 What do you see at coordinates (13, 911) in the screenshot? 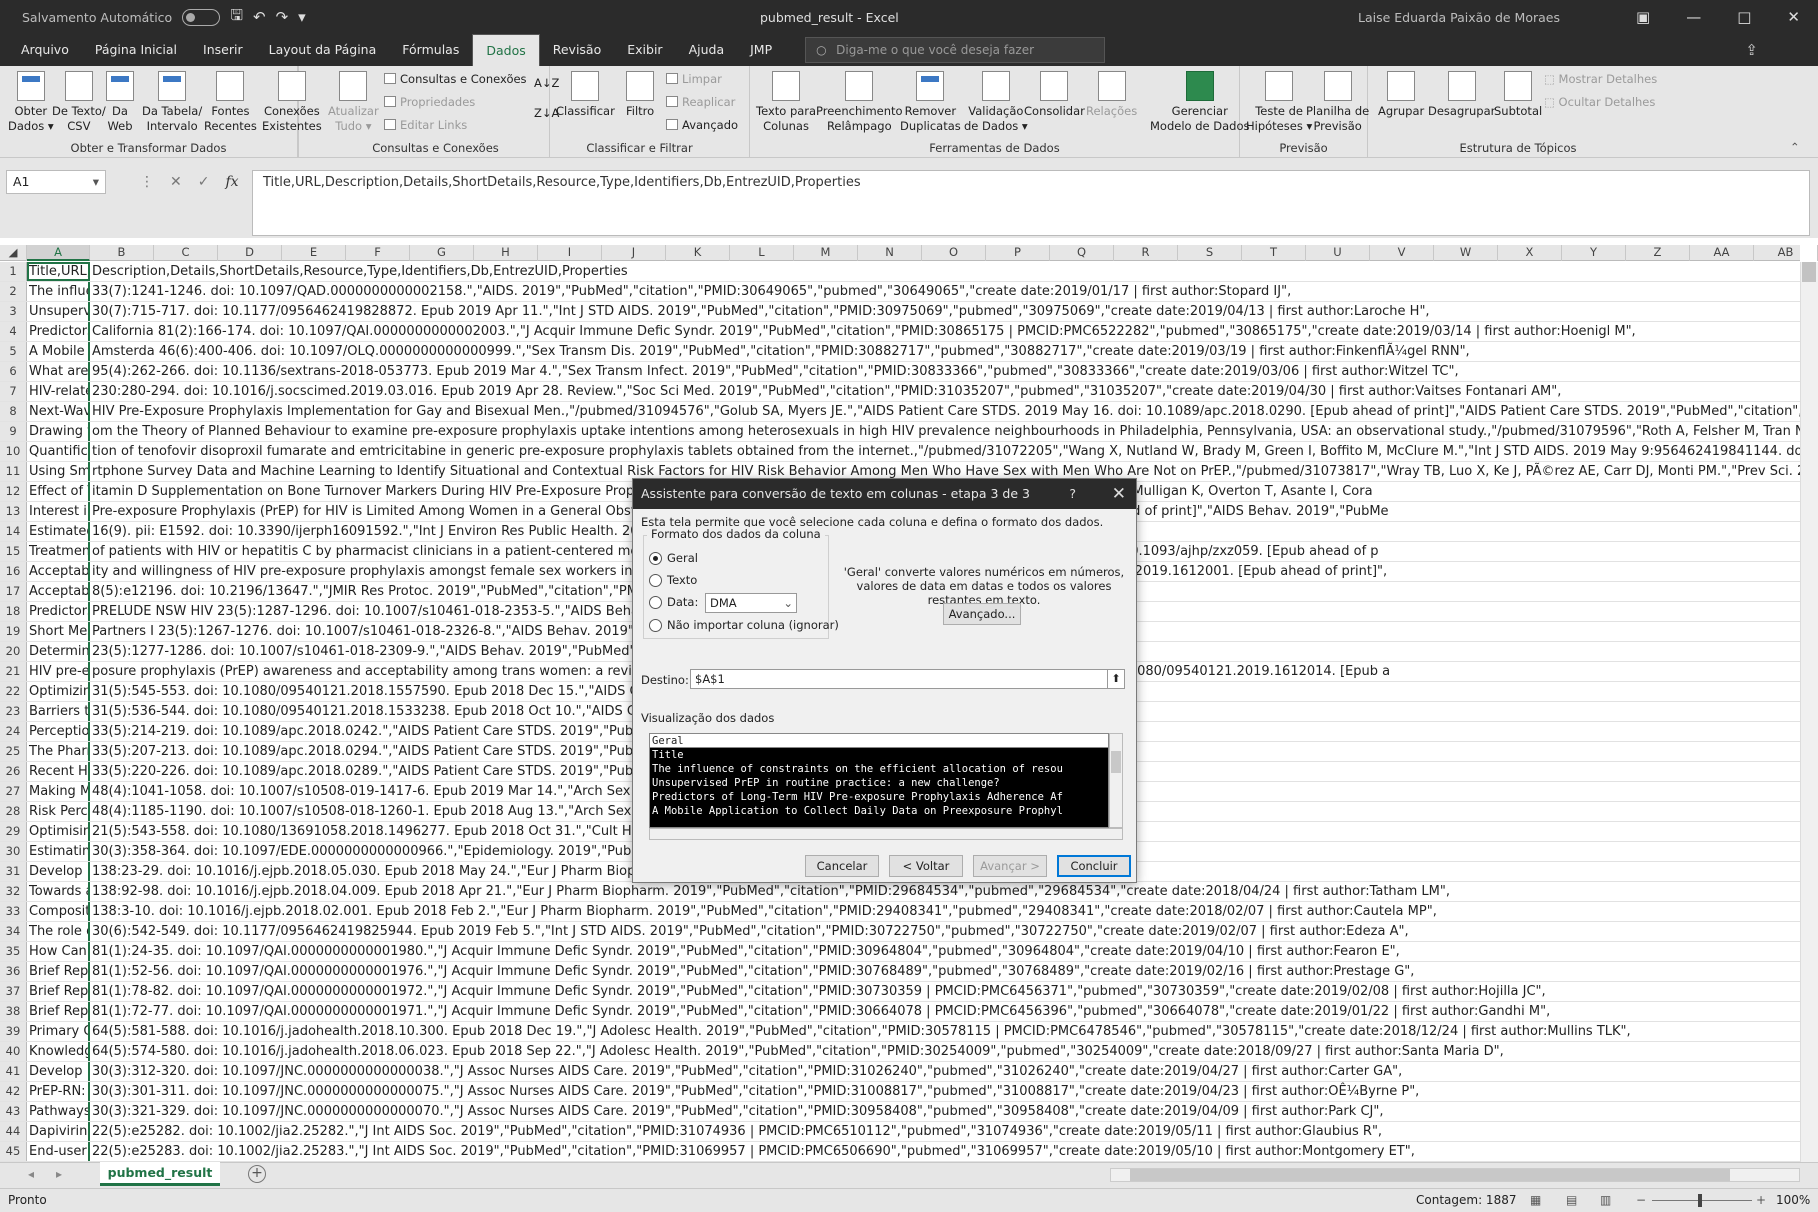
I see `row-header: 33` at bounding box center [13, 911].